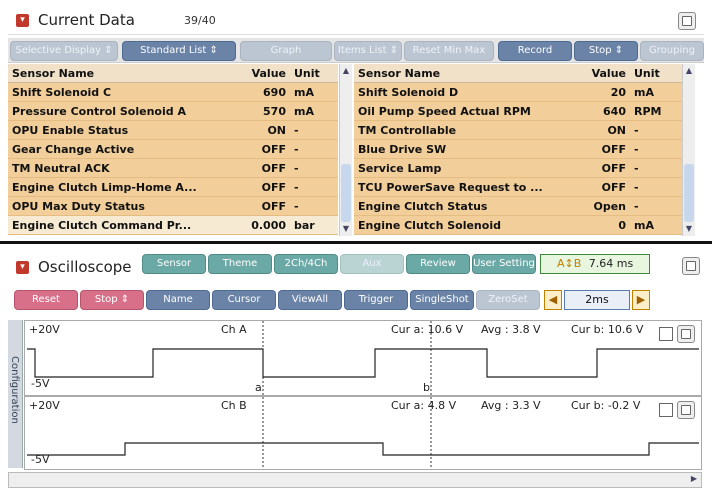  Describe the element at coordinates (234, 329) in the screenshot. I see `channel-a-name: Ch A` at that location.